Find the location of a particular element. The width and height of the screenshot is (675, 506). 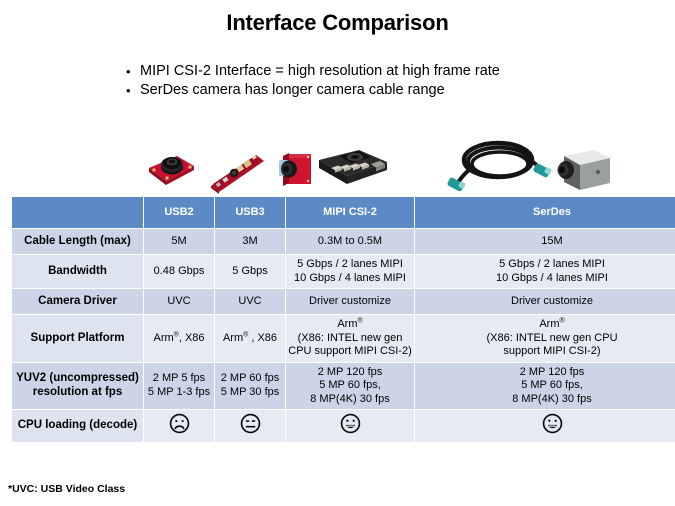

product-image-strip is located at coordinates (337, 164).